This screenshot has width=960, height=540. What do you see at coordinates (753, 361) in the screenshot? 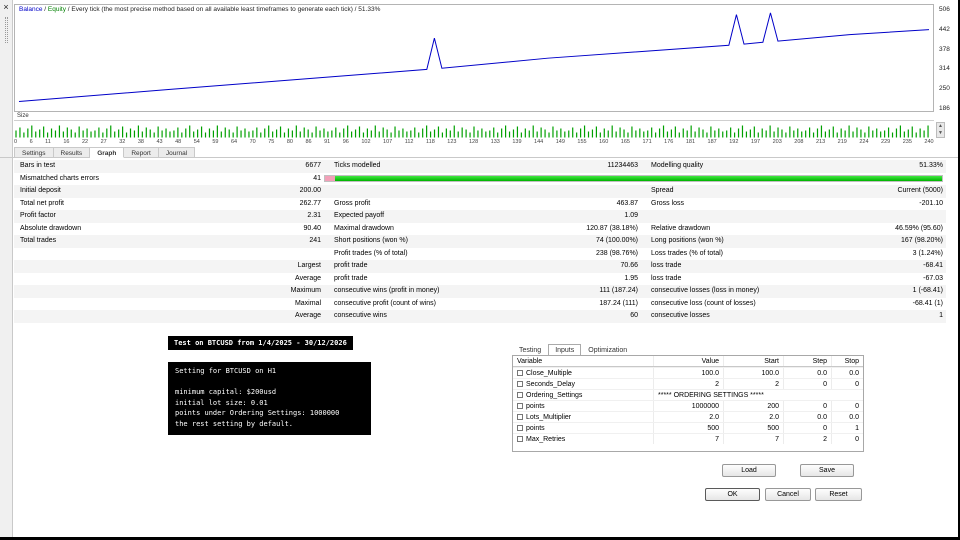
I see `column-header-start: Start` at bounding box center [753, 361].